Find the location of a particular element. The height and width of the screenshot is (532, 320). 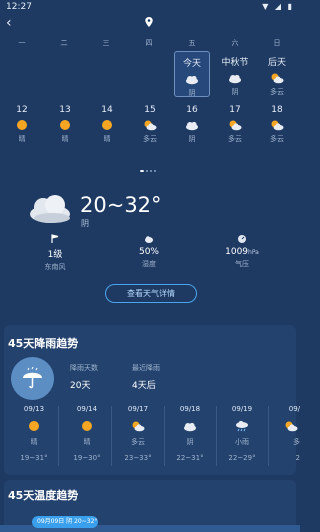

day-number: 18 is located at coordinates (277, 110).